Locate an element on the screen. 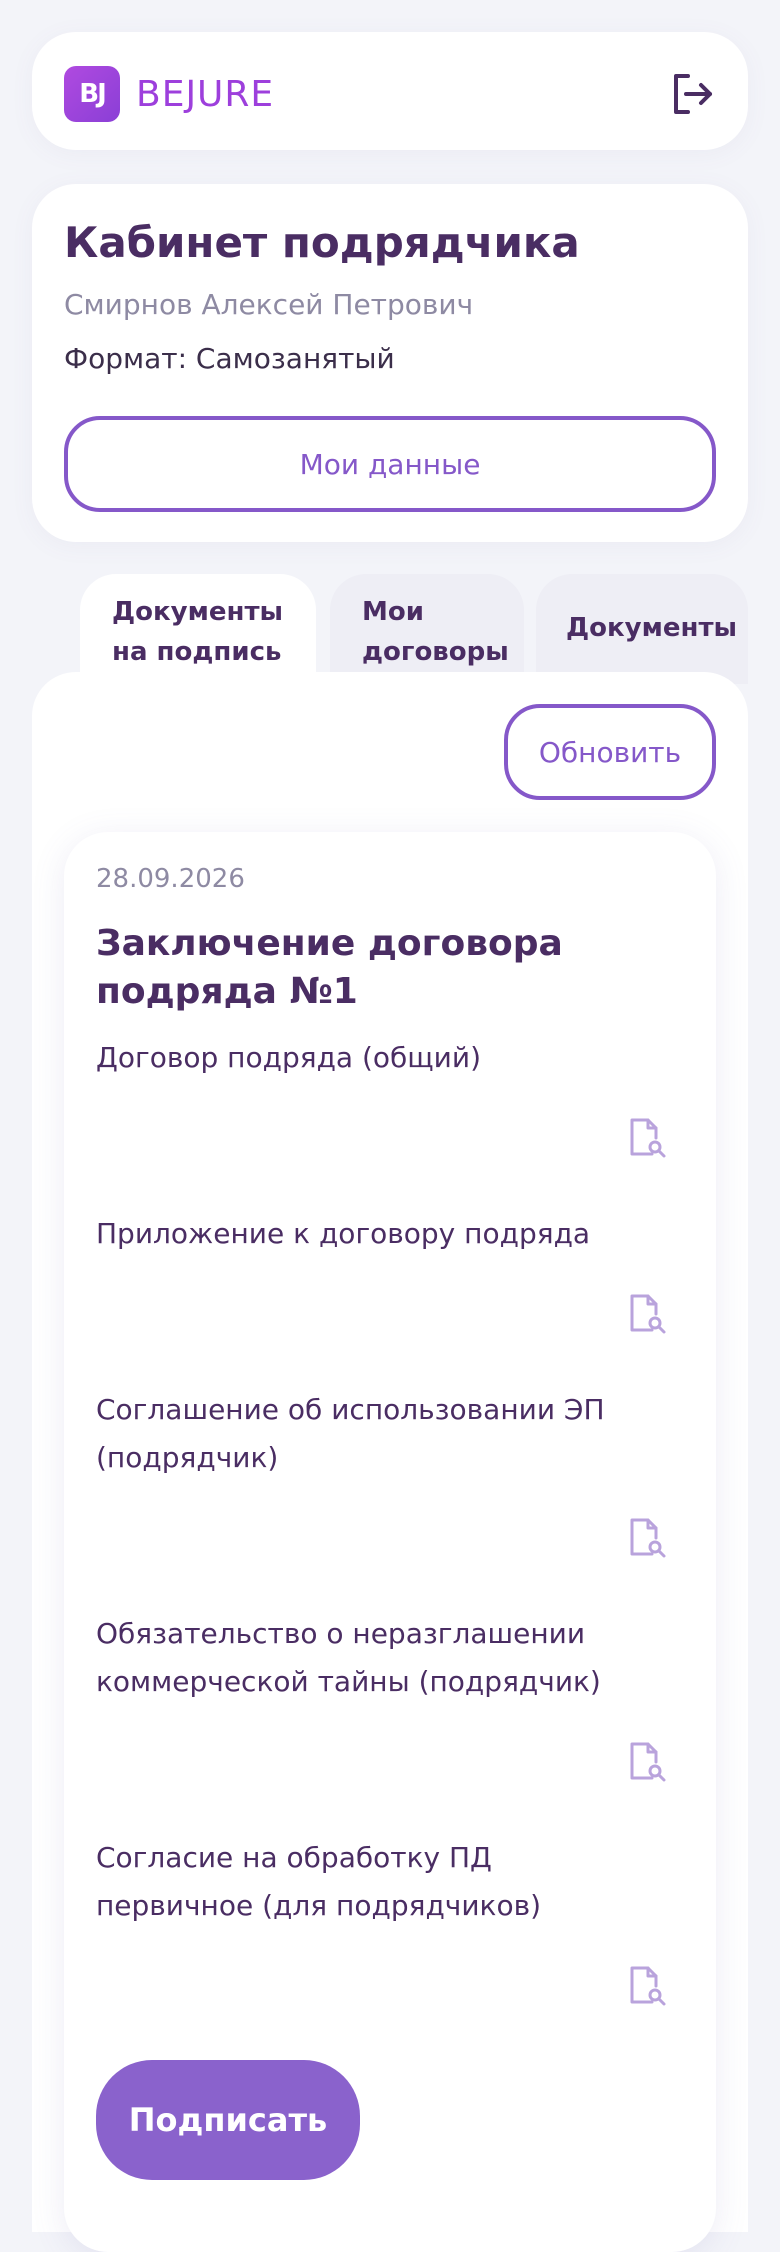  user-name: Смирнов Алексей Петрович is located at coordinates (269, 304).